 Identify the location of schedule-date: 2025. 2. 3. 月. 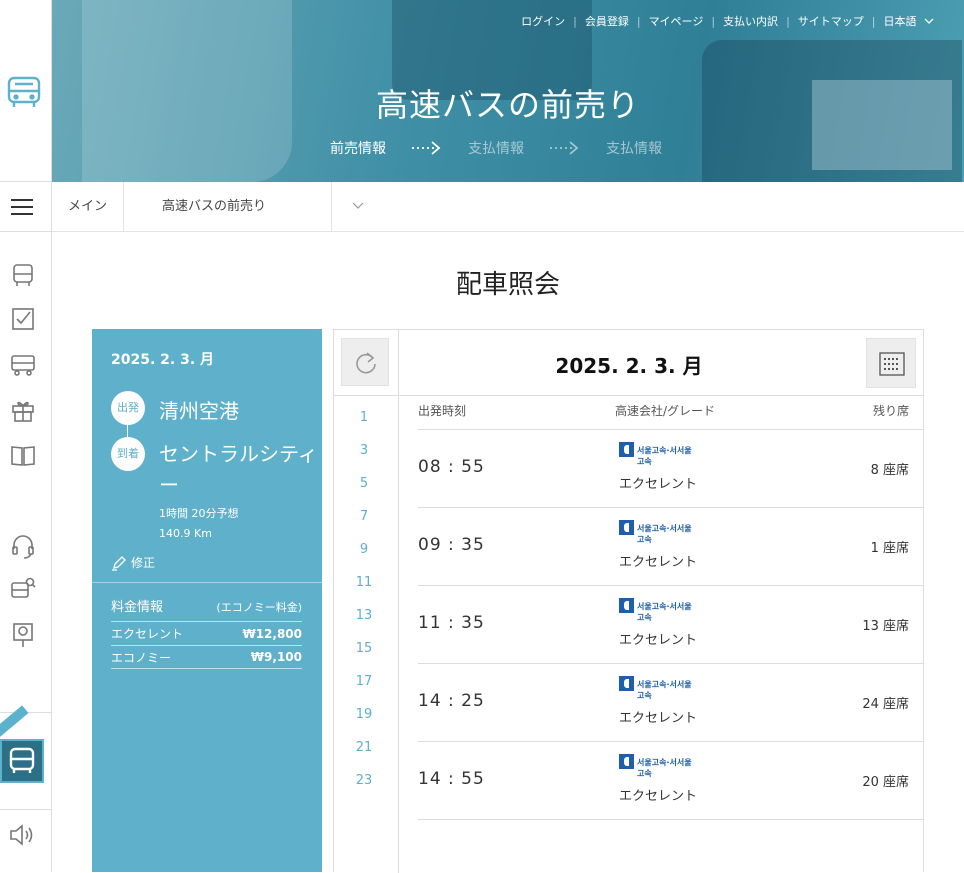
(629, 366).